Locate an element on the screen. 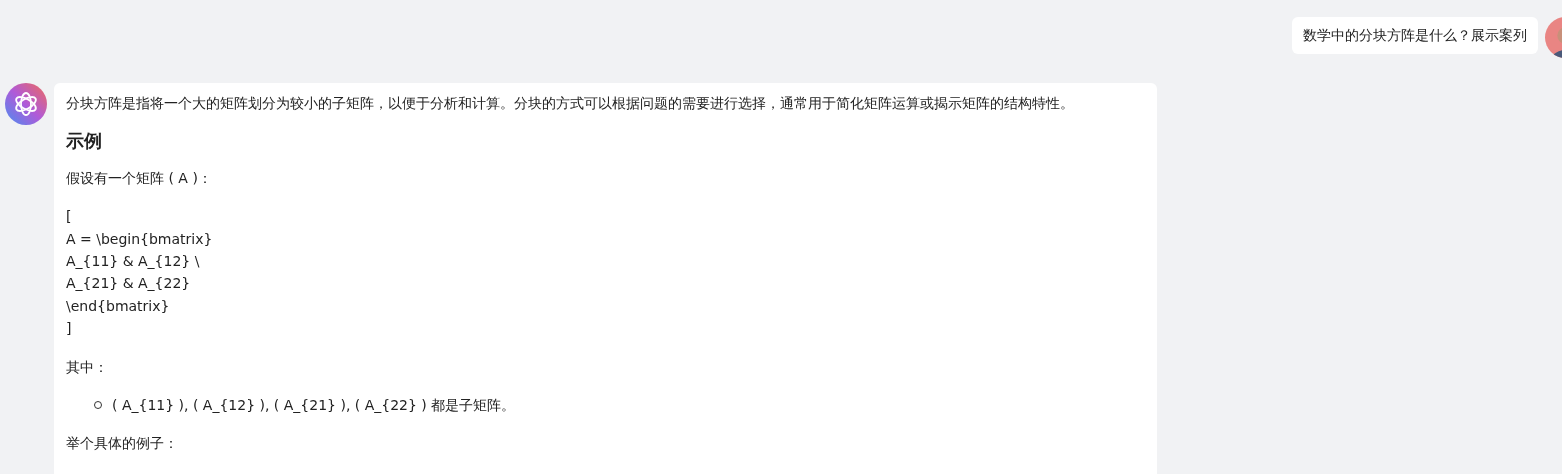 The width and height of the screenshot is (1562, 474). section-heading: 示例 is located at coordinates (84, 141).